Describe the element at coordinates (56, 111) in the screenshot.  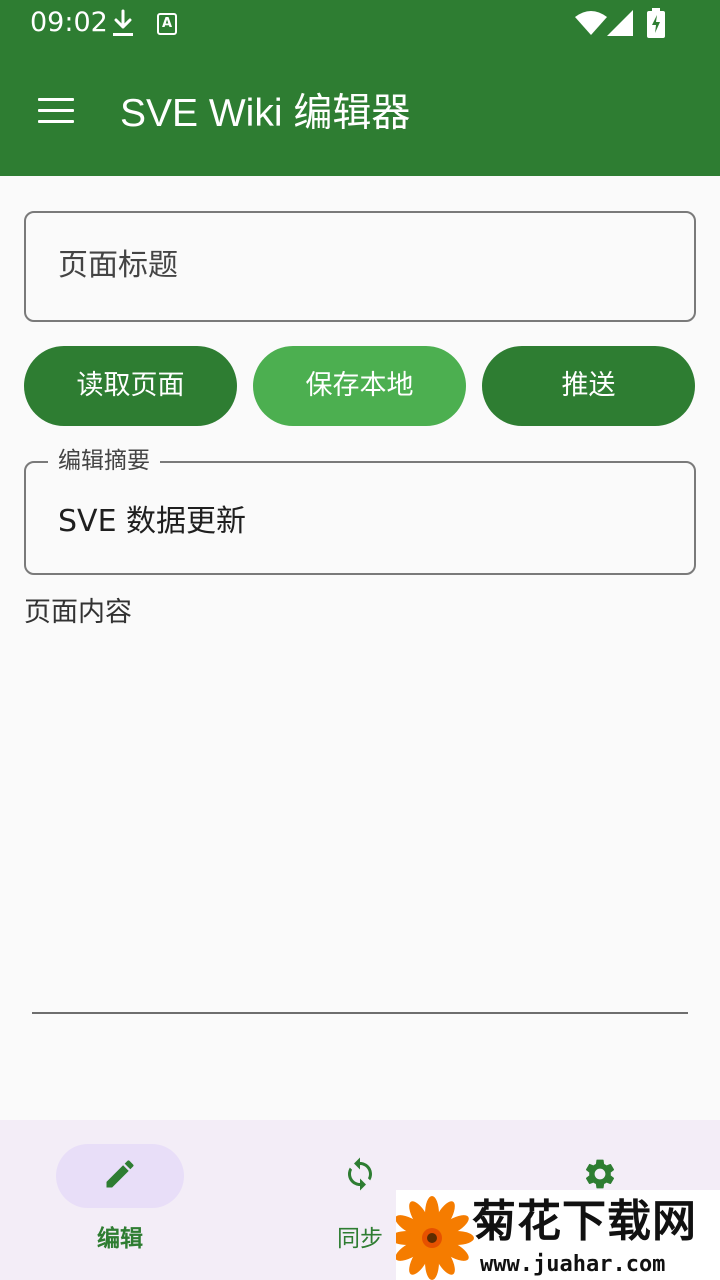
I see `hamburger-menu-icon` at that location.